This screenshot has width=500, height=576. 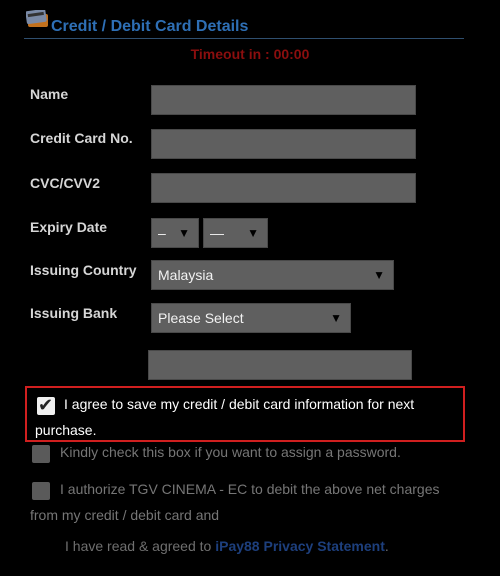 I want to click on cvc-label: CVC/CVV2, so click(x=65, y=183).